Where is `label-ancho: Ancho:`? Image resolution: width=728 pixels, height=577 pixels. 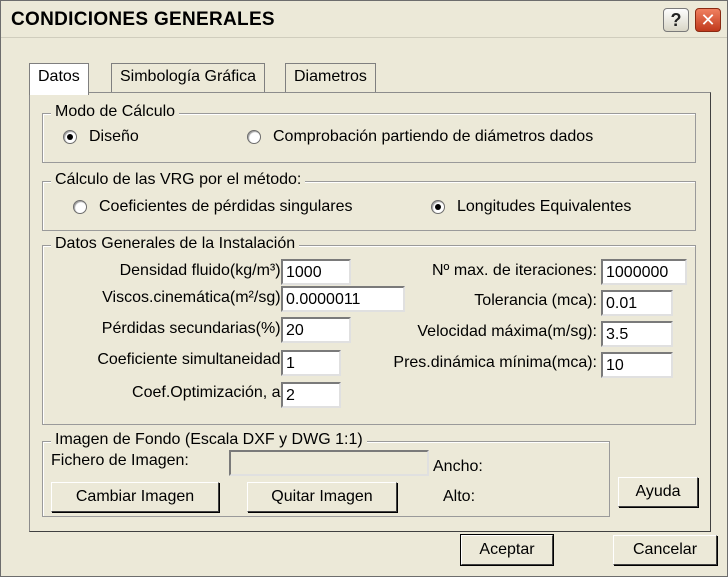
label-ancho: Ancho: is located at coordinates (458, 466).